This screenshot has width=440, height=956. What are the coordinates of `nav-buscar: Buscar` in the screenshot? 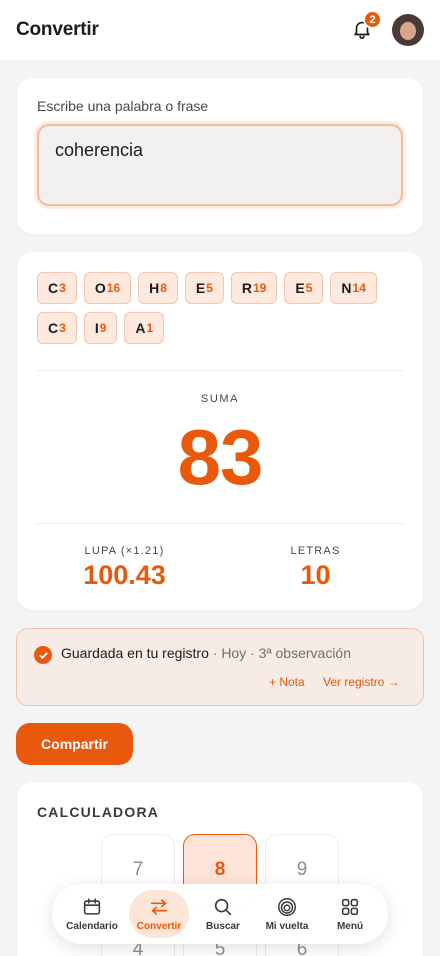 It's located at (223, 914).